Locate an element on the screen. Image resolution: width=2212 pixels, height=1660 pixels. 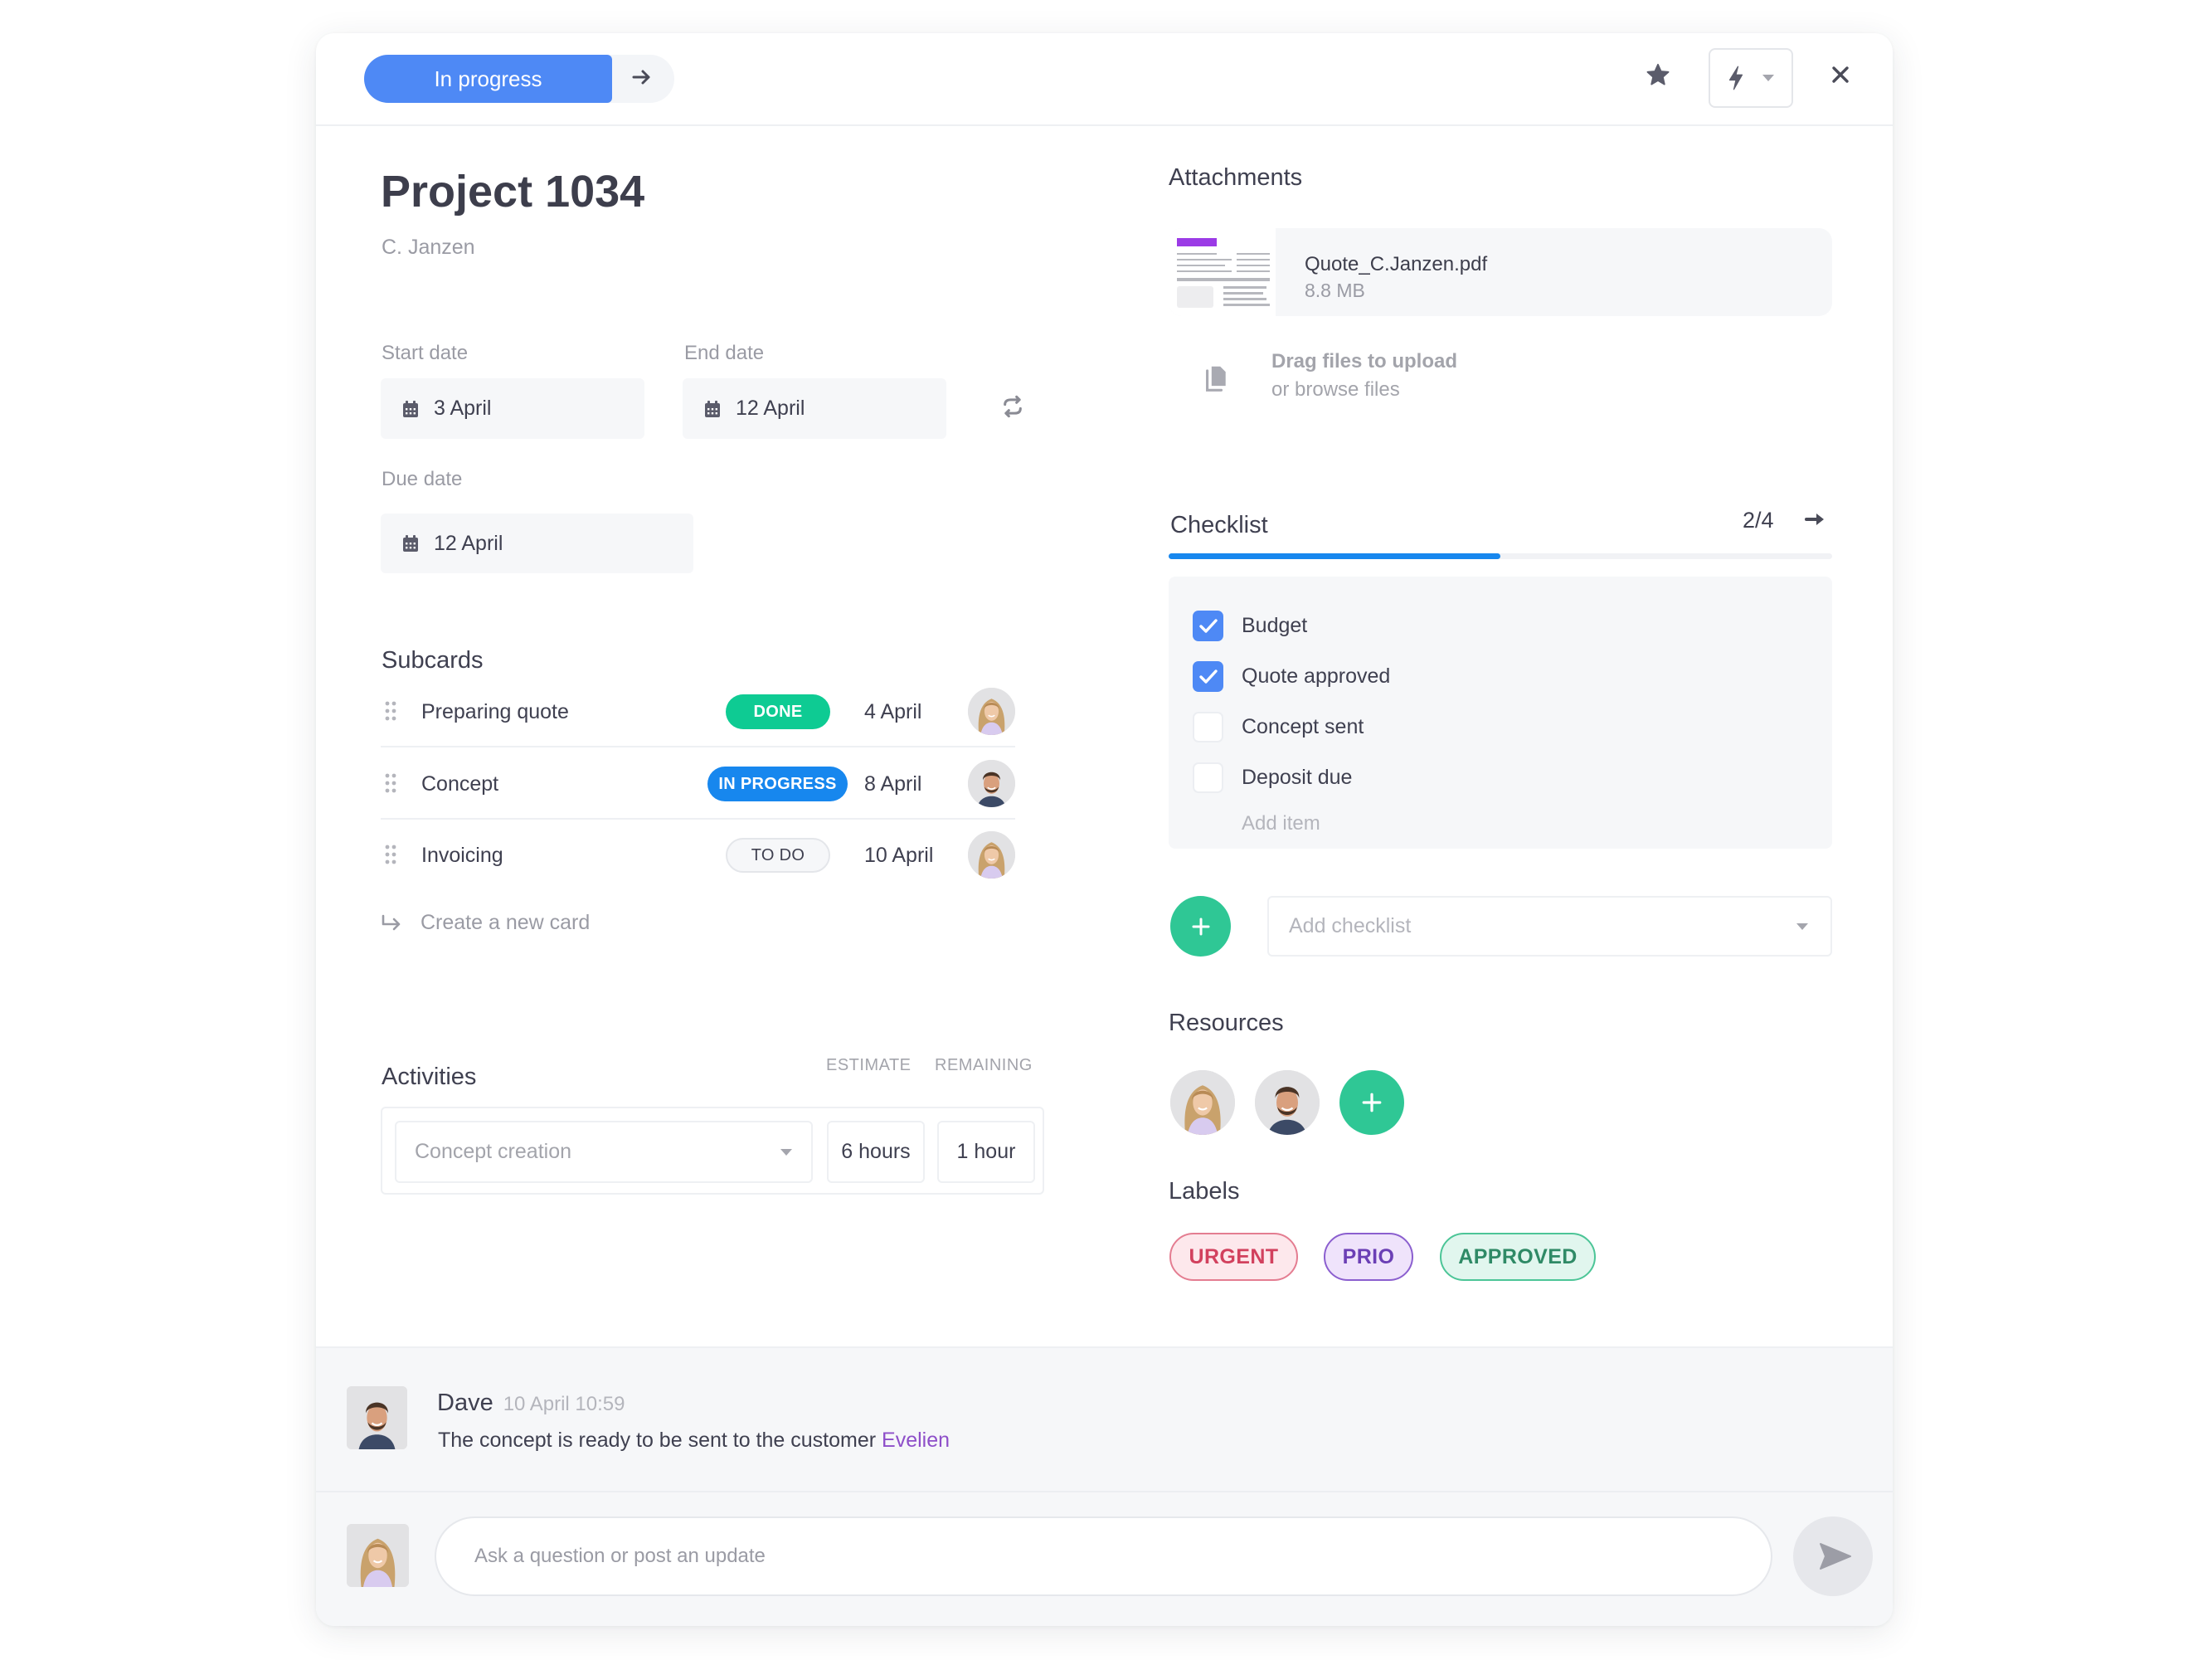
checklist-heading: Checklist is located at coordinates (1219, 525).